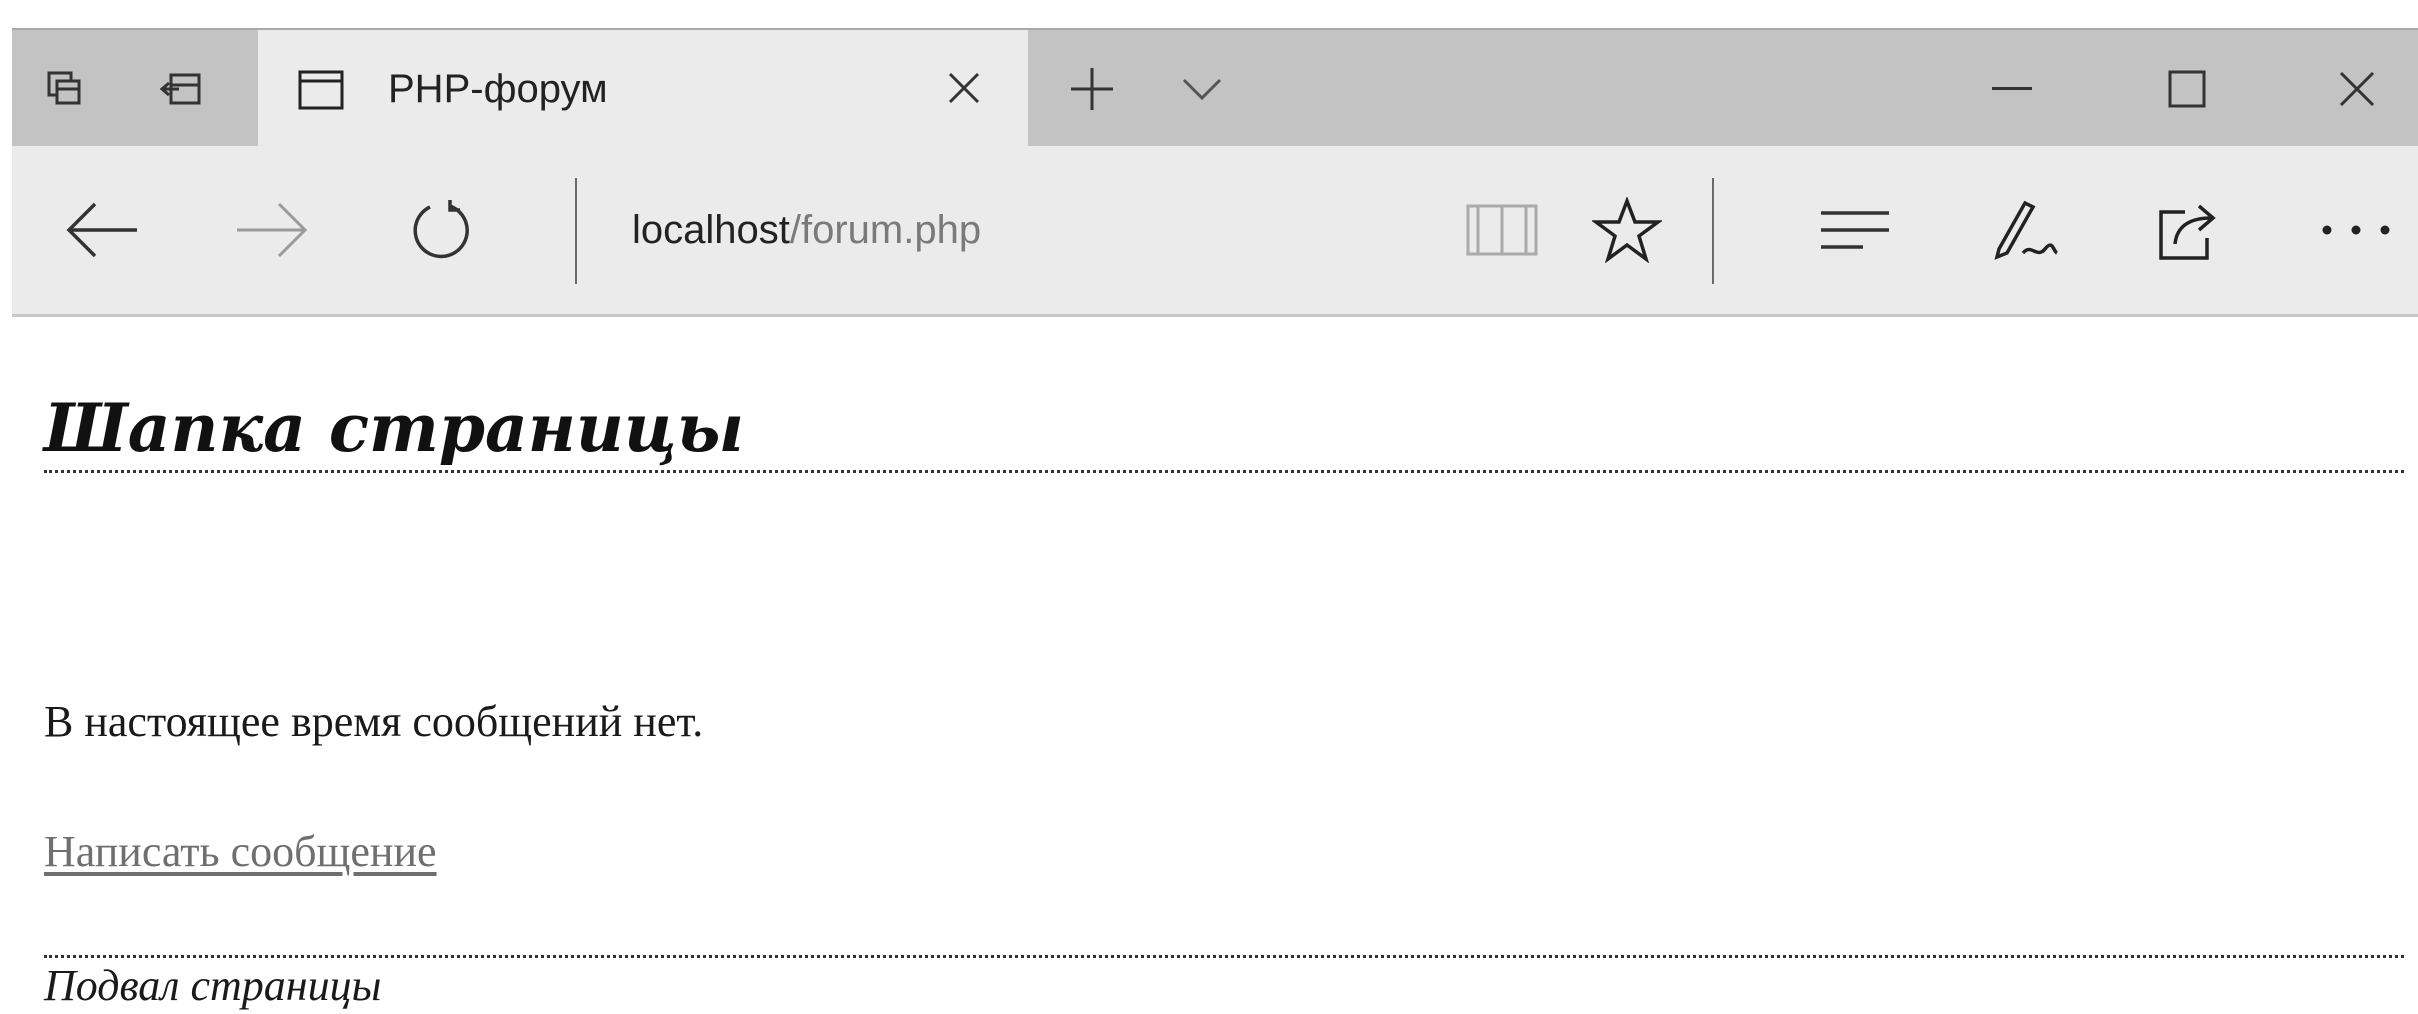 The width and height of the screenshot is (2418, 1014). Describe the element at coordinates (1627, 230) in the screenshot. I see `favorites-star-icon` at that location.